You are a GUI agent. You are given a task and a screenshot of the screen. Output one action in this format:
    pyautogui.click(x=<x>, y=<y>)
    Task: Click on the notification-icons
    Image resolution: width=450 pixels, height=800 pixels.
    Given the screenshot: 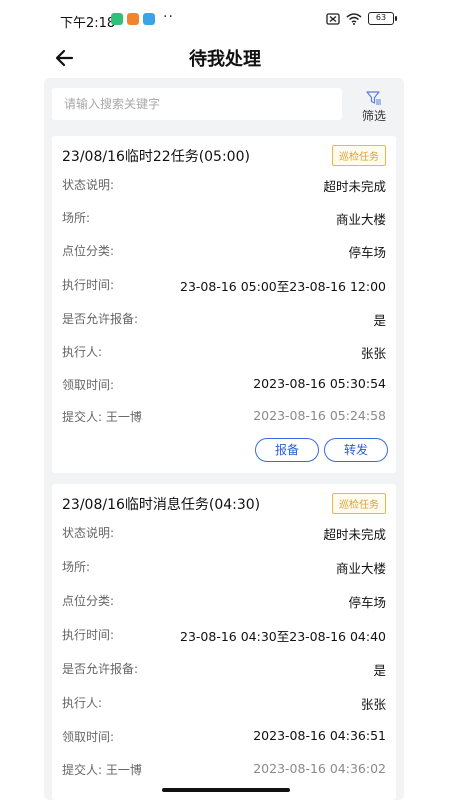 What is the action you would take?
    pyautogui.click(x=133, y=19)
    